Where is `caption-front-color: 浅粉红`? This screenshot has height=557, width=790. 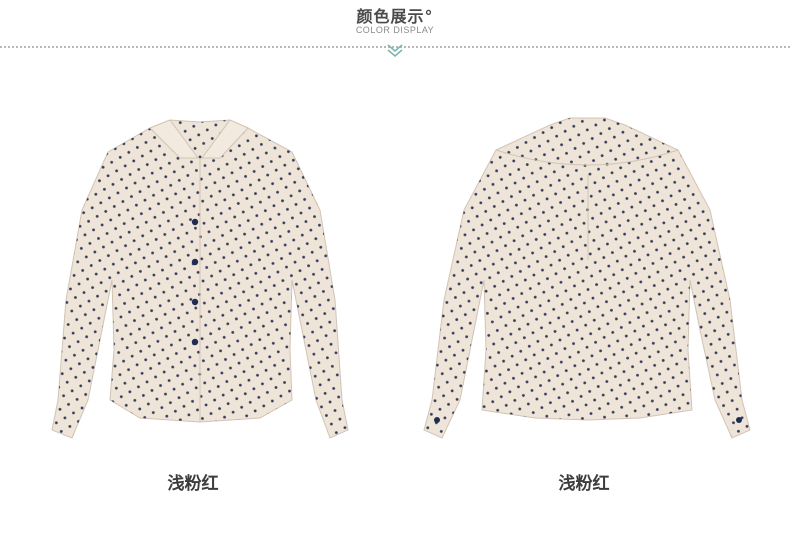 caption-front-color: 浅粉红 is located at coordinates (193, 484).